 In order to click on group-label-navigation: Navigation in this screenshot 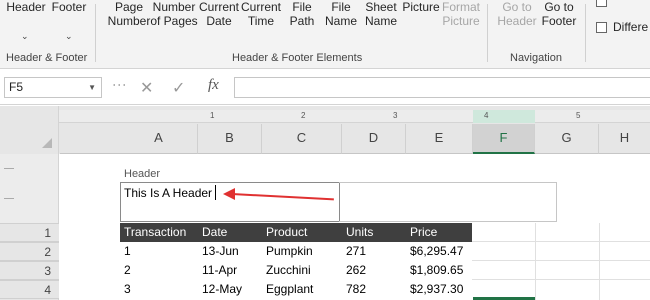, I will do `click(536, 58)`.